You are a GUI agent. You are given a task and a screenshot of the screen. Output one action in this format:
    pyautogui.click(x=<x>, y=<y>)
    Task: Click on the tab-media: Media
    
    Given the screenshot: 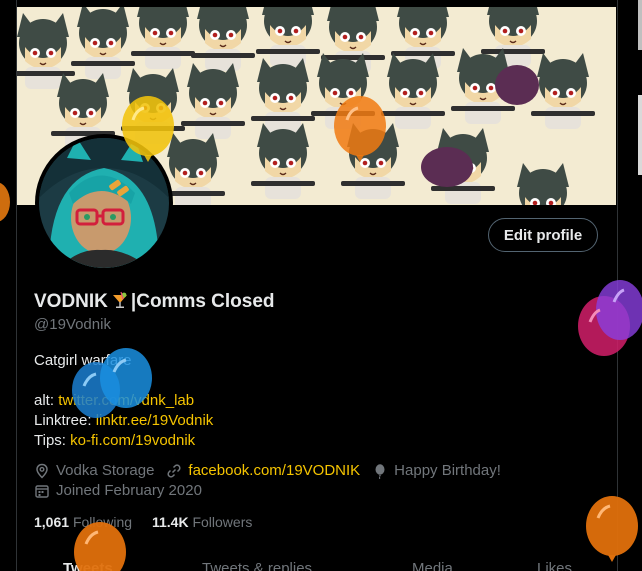 What is the action you would take?
    pyautogui.click(x=432, y=565)
    